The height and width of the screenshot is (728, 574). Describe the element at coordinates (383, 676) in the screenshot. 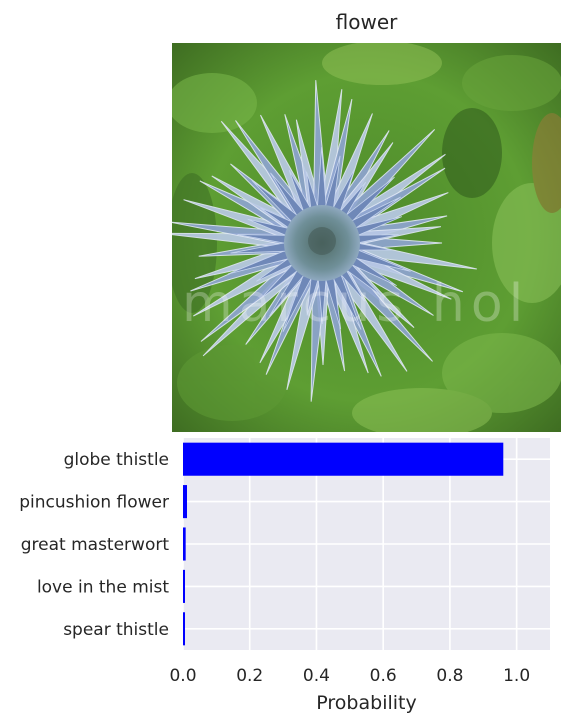

I see `x-tick-label: 0.6` at that location.